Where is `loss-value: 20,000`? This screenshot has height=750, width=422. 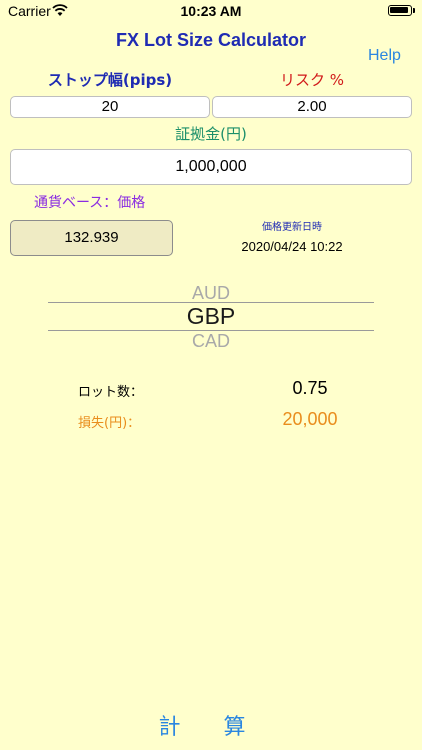
loss-value: 20,000 is located at coordinates (310, 419).